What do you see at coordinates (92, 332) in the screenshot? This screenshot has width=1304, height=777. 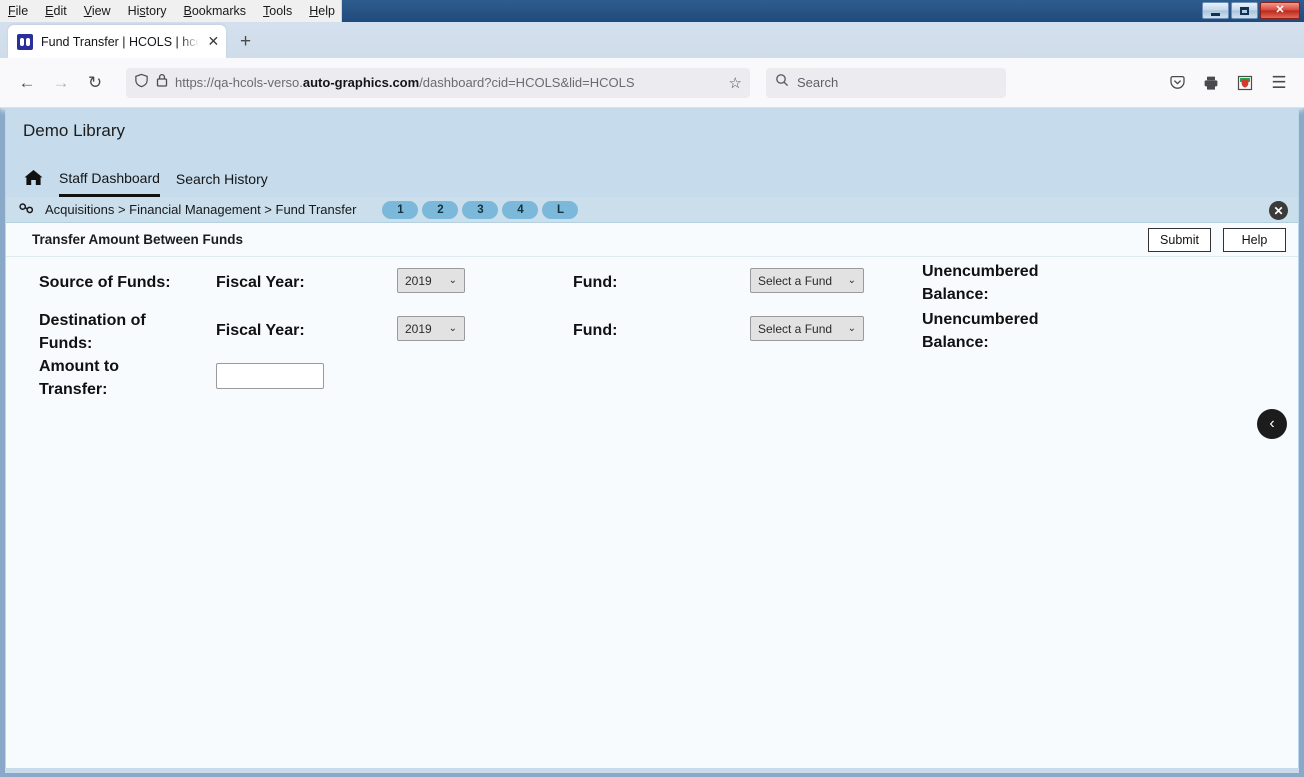 I see `destination-section-label: Destination of Funds:` at bounding box center [92, 332].